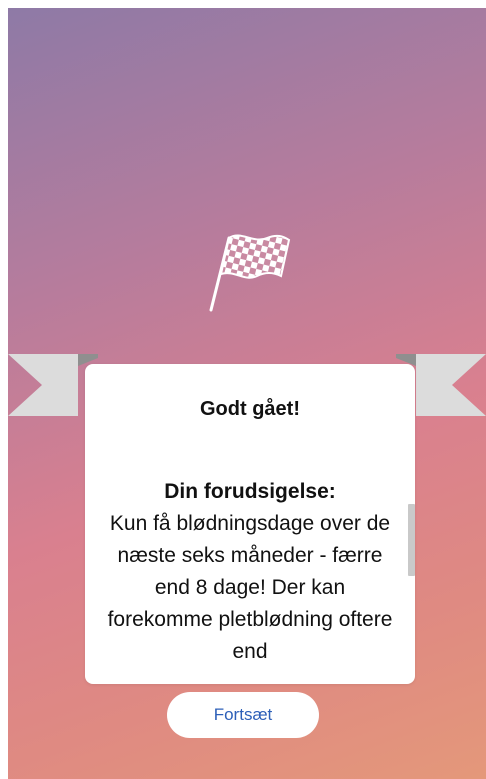 The width and height of the screenshot is (486, 779). Describe the element at coordinates (250, 491) in the screenshot. I see `prediction-heading: Din forudsigelse:` at that location.